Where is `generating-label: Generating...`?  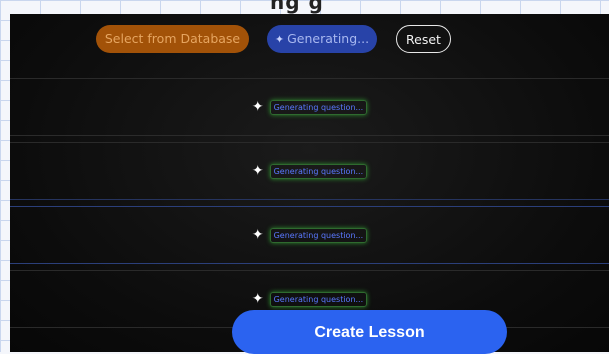 generating-label: Generating... is located at coordinates (328, 38).